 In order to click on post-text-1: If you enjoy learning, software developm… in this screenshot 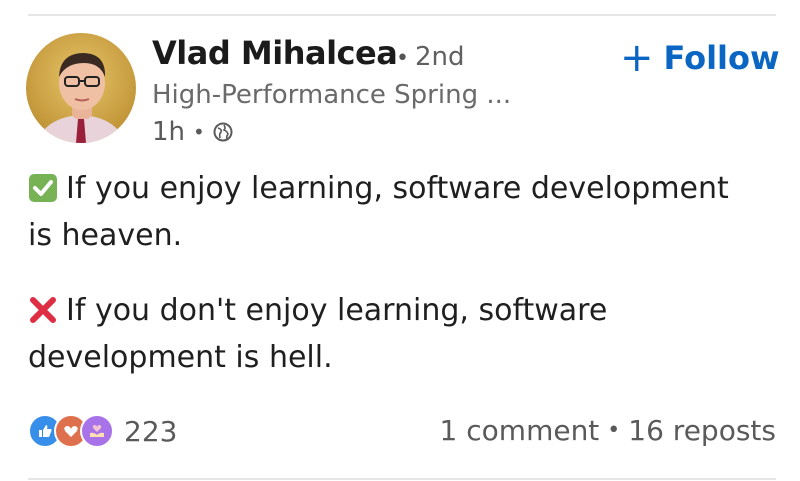, I will do `click(378, 212)`.